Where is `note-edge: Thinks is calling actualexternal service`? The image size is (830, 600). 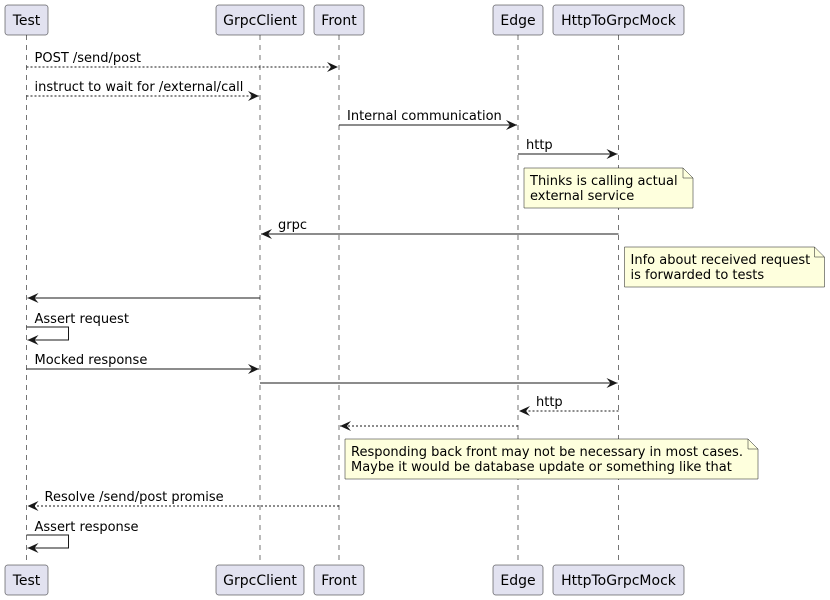 note-edge: Thinks is calling actualexternal service is located at coordinates (608, 188).